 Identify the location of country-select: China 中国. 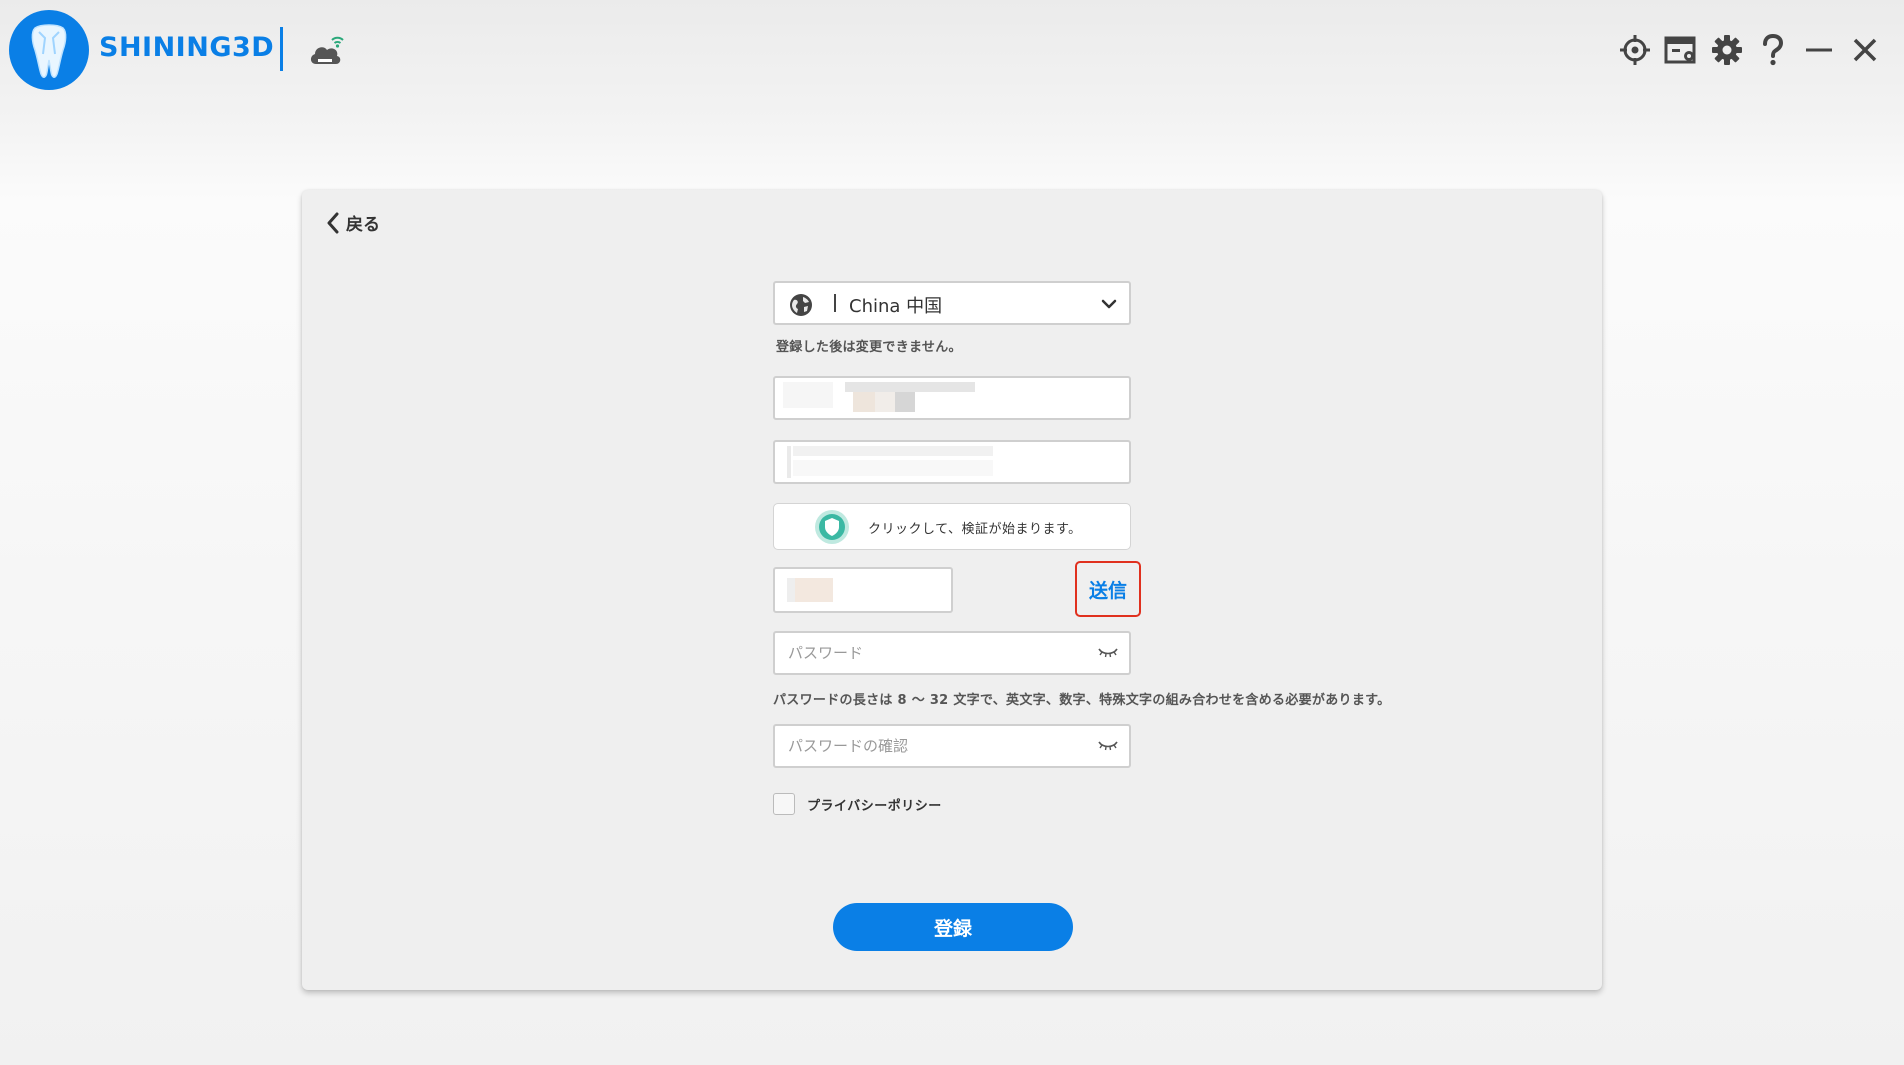
(952, 303).